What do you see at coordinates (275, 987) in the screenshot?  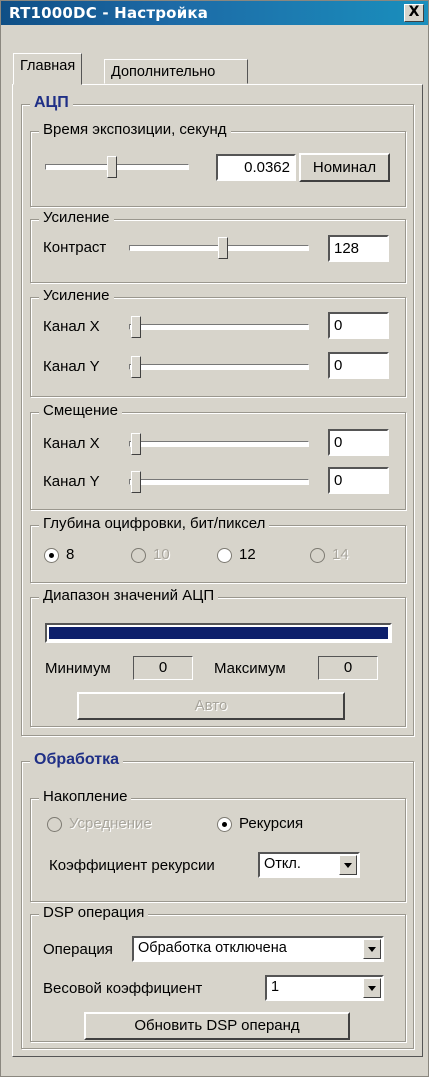 I see `weight-value: 1` at bounding box center [275, 987].